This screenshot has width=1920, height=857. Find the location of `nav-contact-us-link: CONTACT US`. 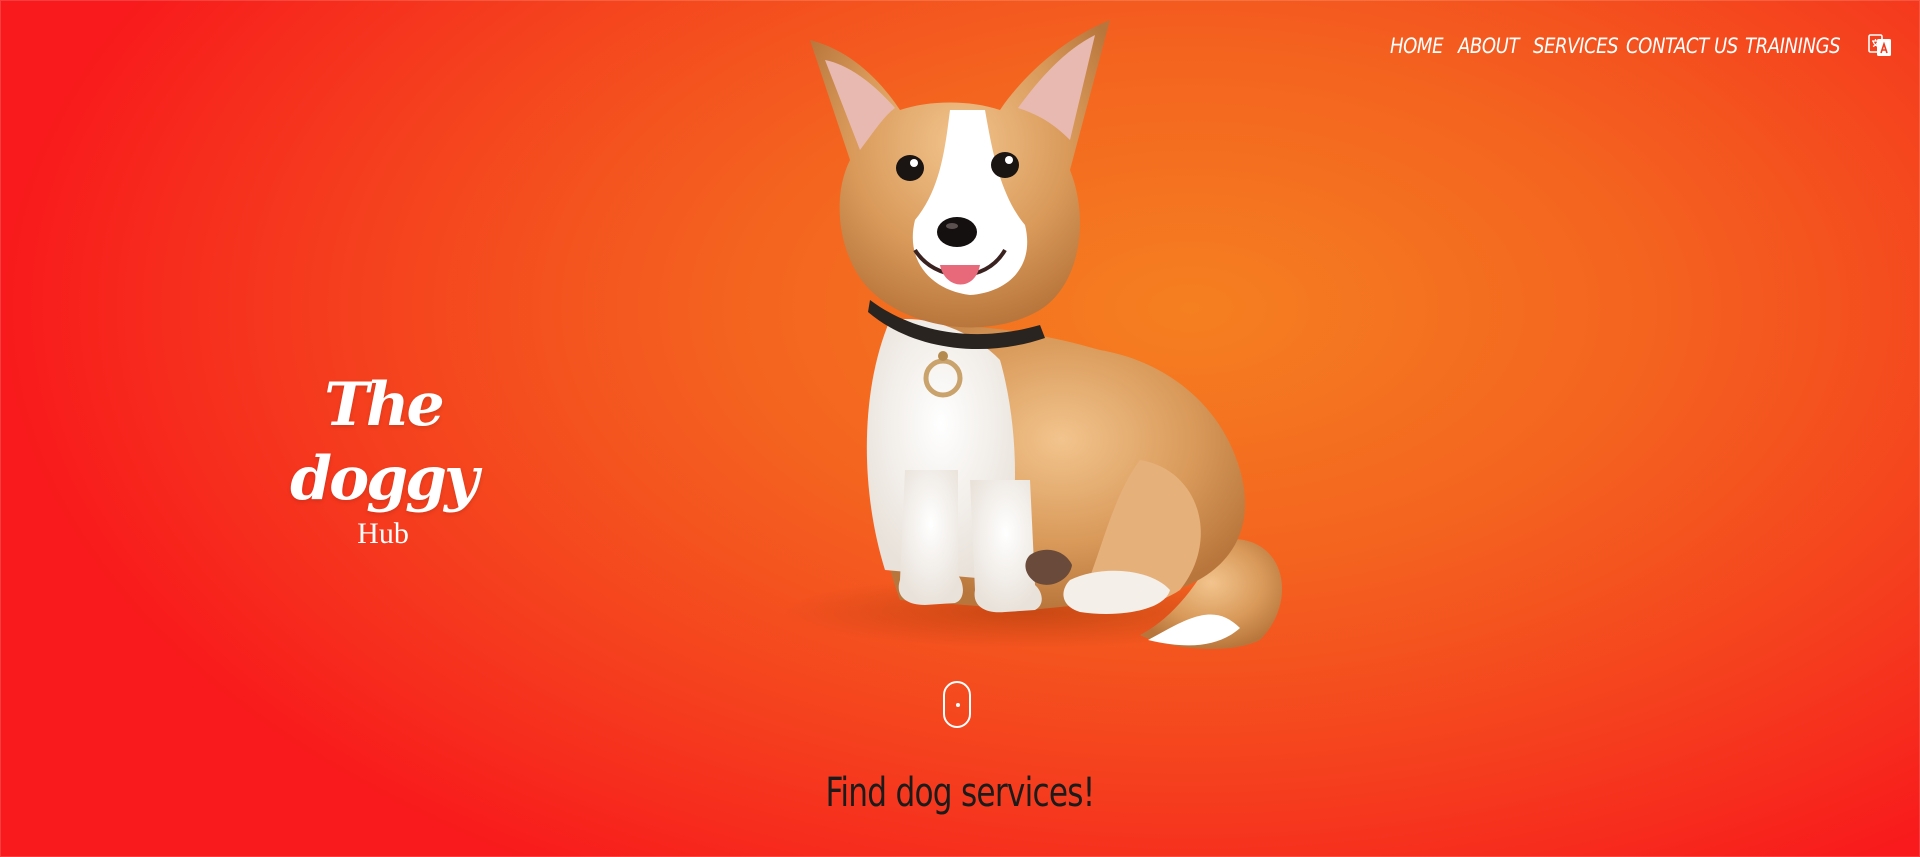

nav-contact-us-link: CONTACT US is located at coordinates (1682, 46).